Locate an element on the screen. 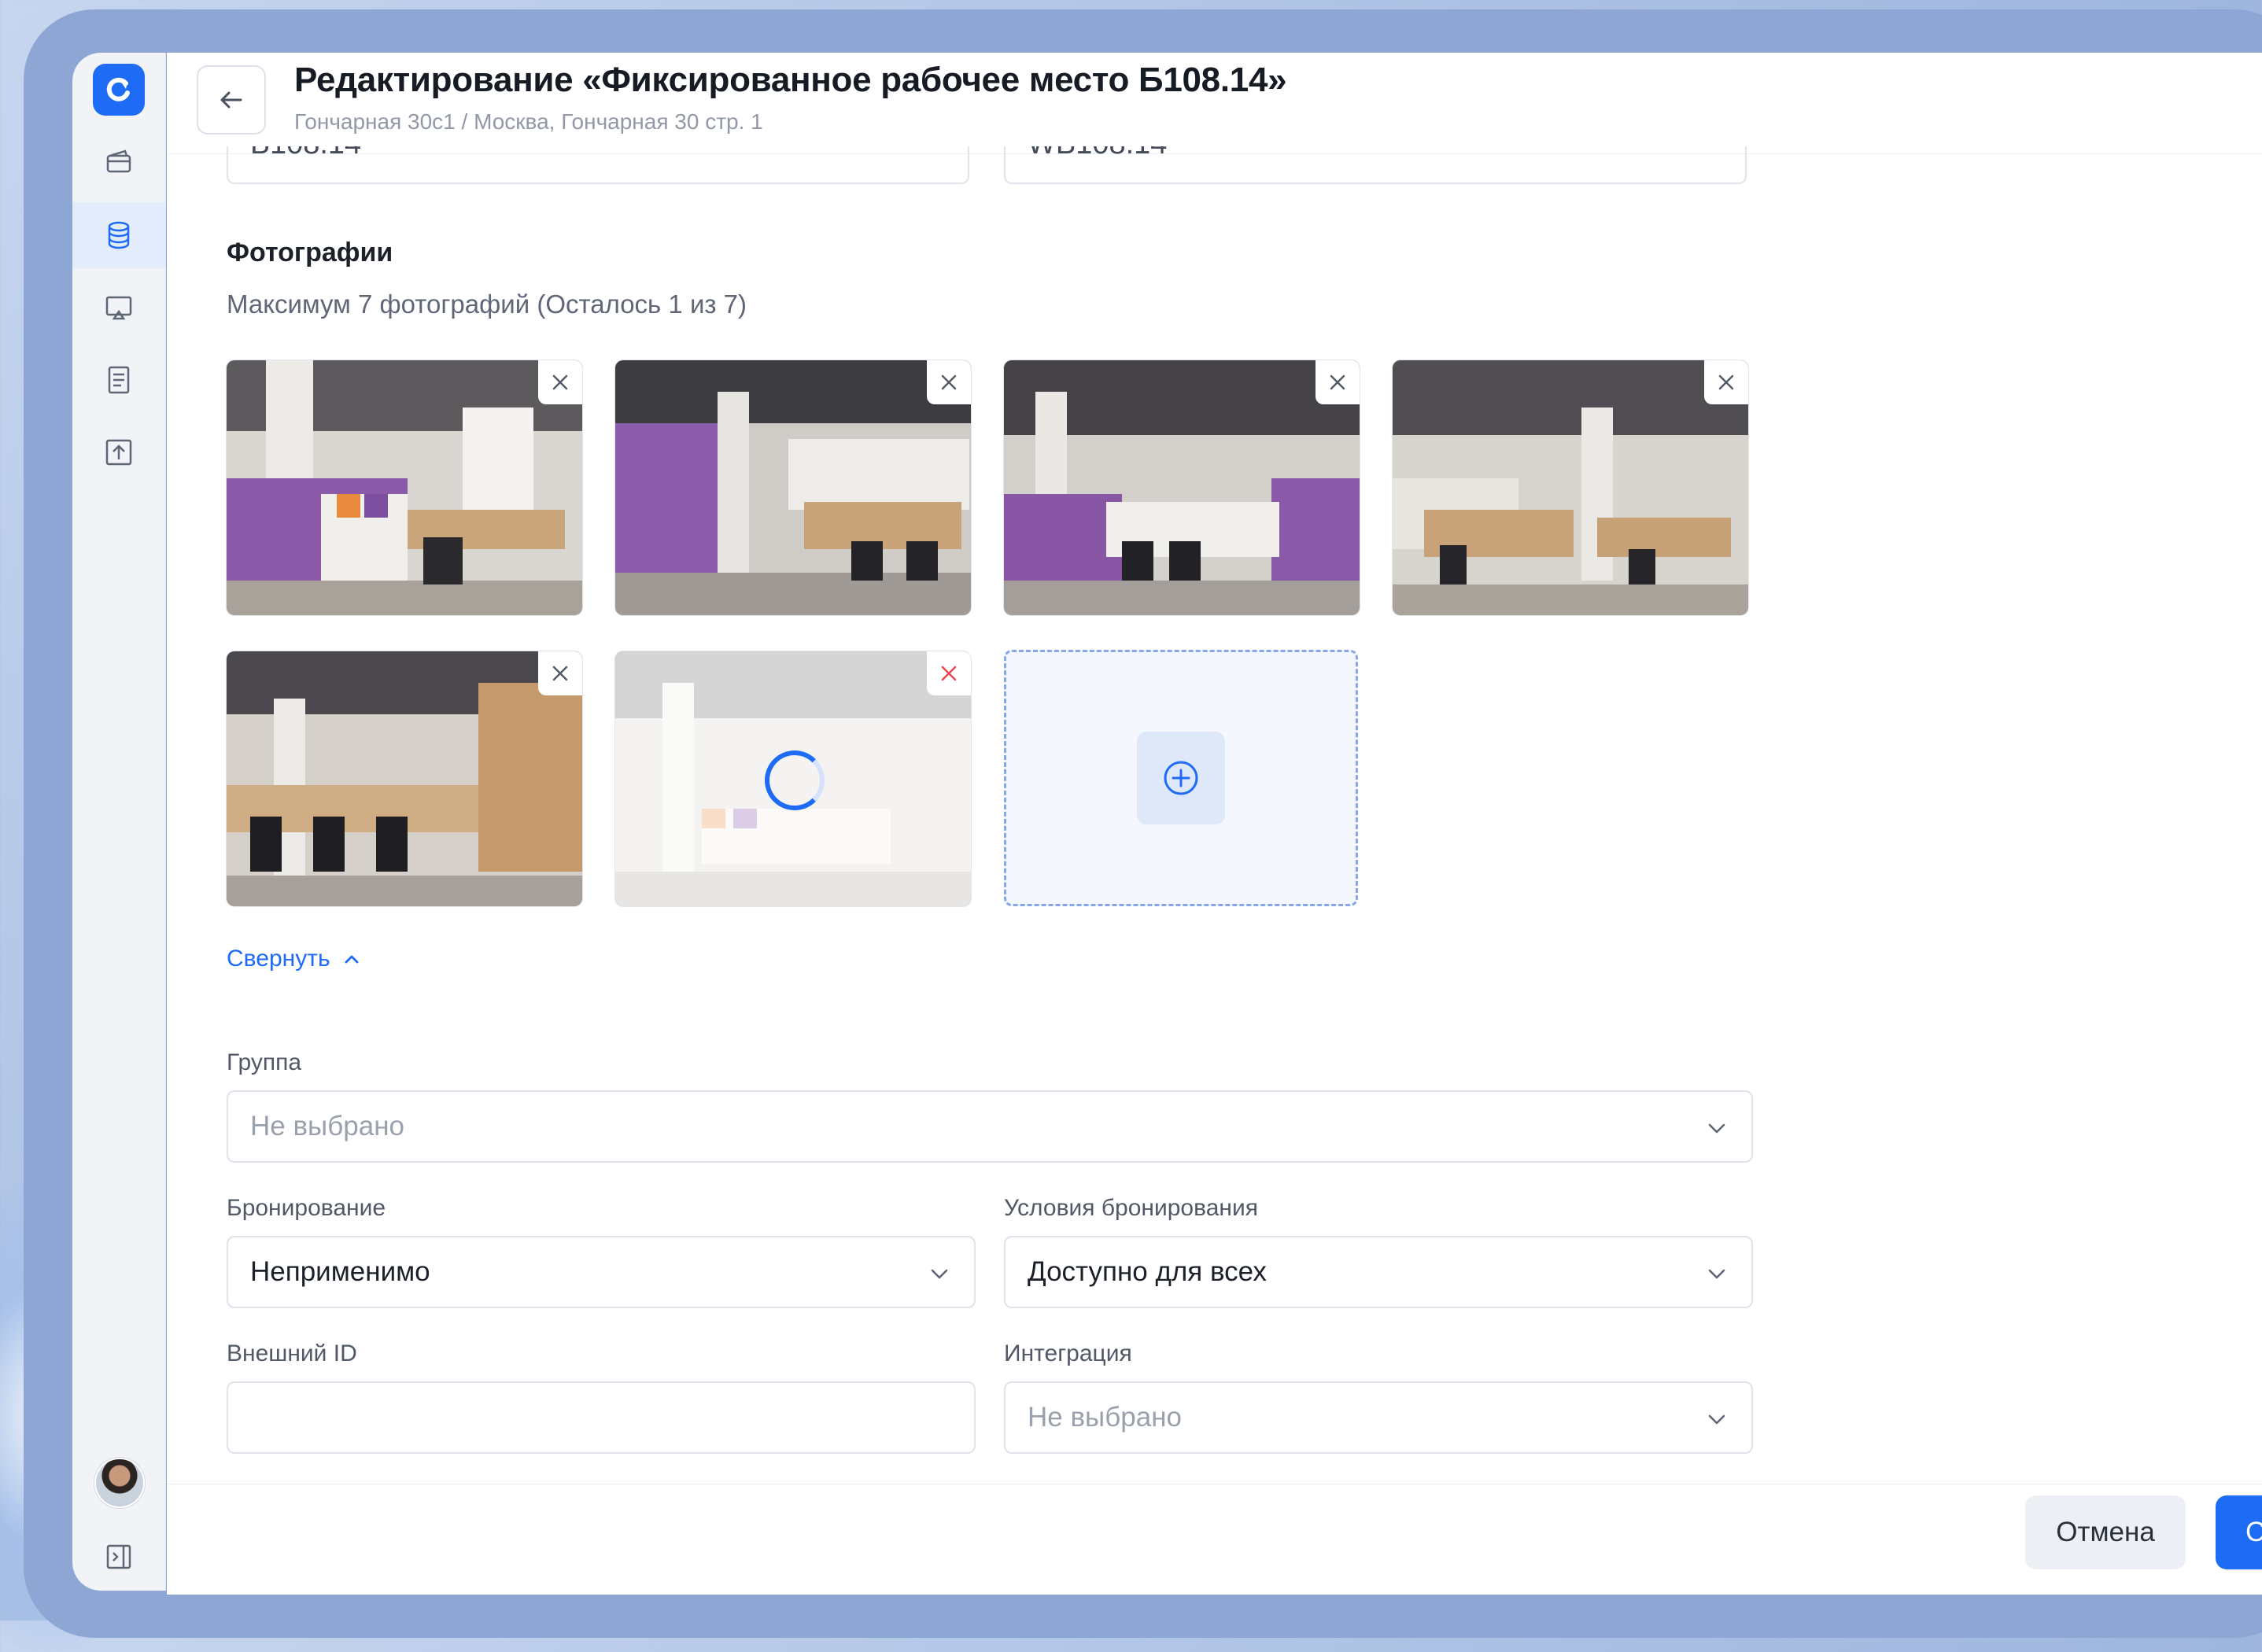 The width and height of the screenshot is (2262, 1652). sidebar-item-wallet is located at coordinates (118, 163).